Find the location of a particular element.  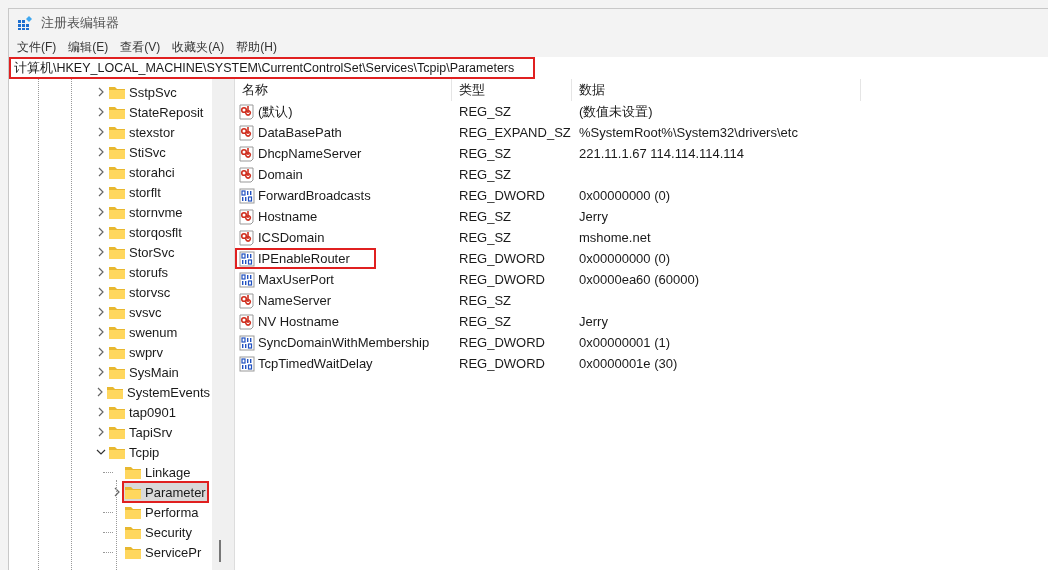

value-name-cell: ForwardBroadcasts is located at coordinates (305, 195).